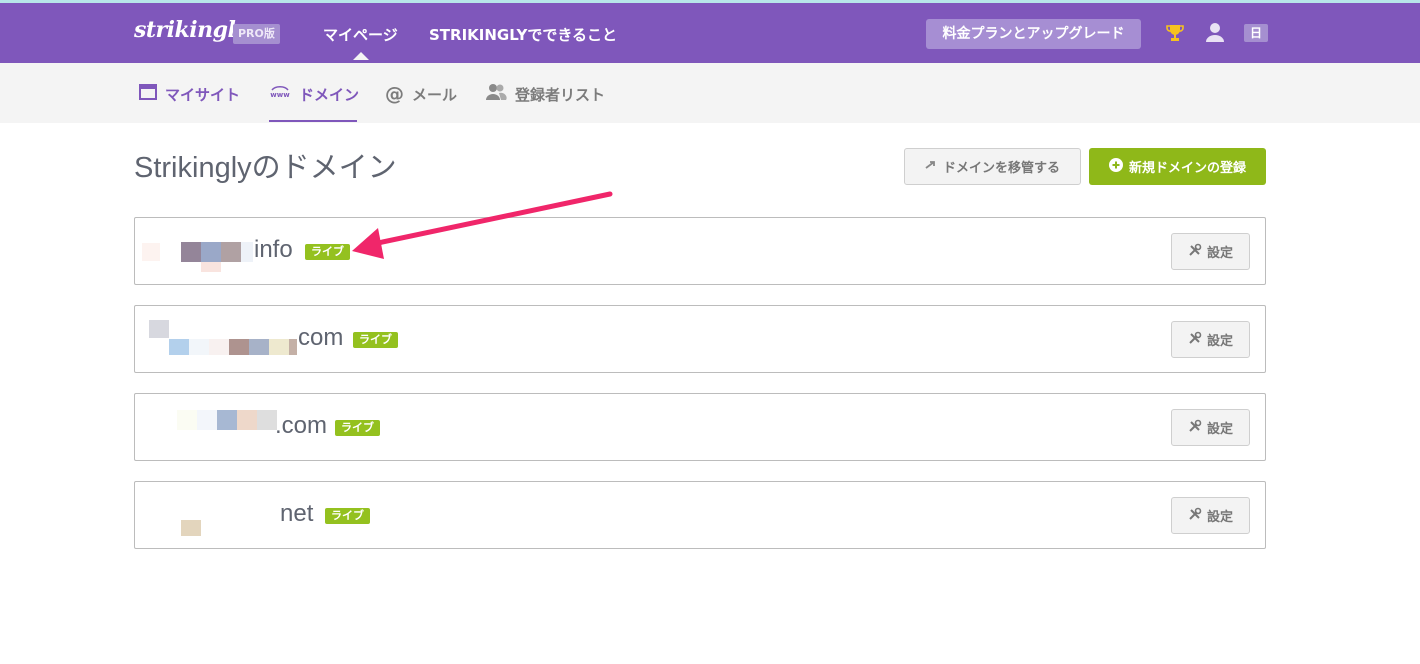  Describe the element at coordinates (1033, 34) in the screenshot. I see `upgrade-button: 料金プランとアップグレード` at that location.